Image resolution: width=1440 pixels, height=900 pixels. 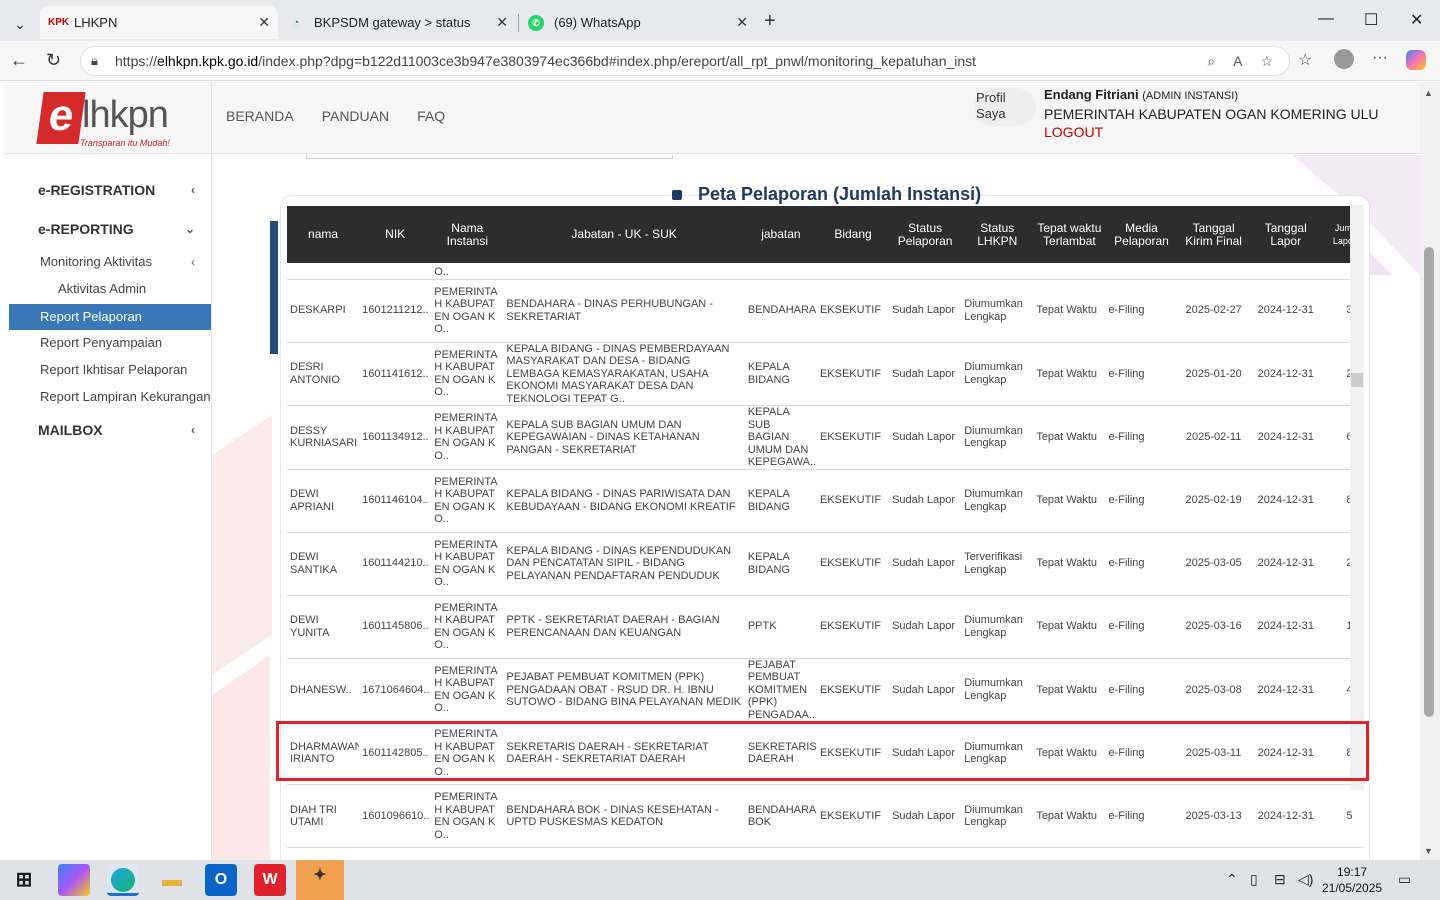 What do you see at coordinates (395, 234) in the screenshot?
I see `column-header: NIK` at bounding box center [395, 234].